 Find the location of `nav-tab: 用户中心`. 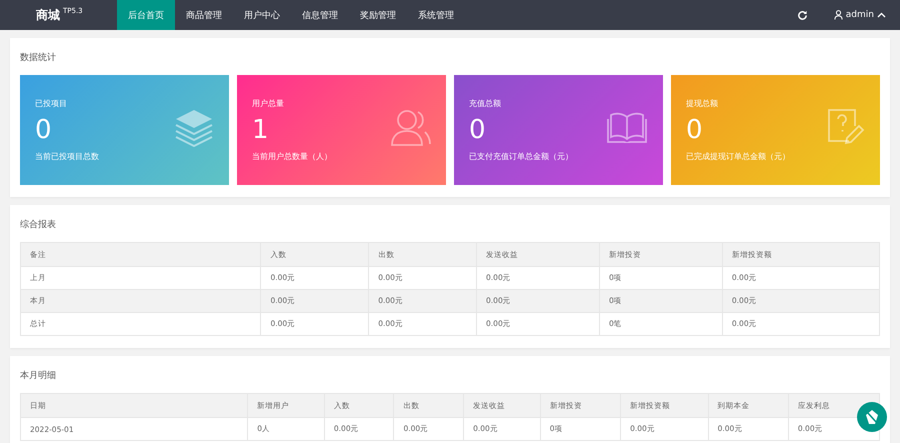

nav-tab: 用户中心 is located at coordinates (262, 15).